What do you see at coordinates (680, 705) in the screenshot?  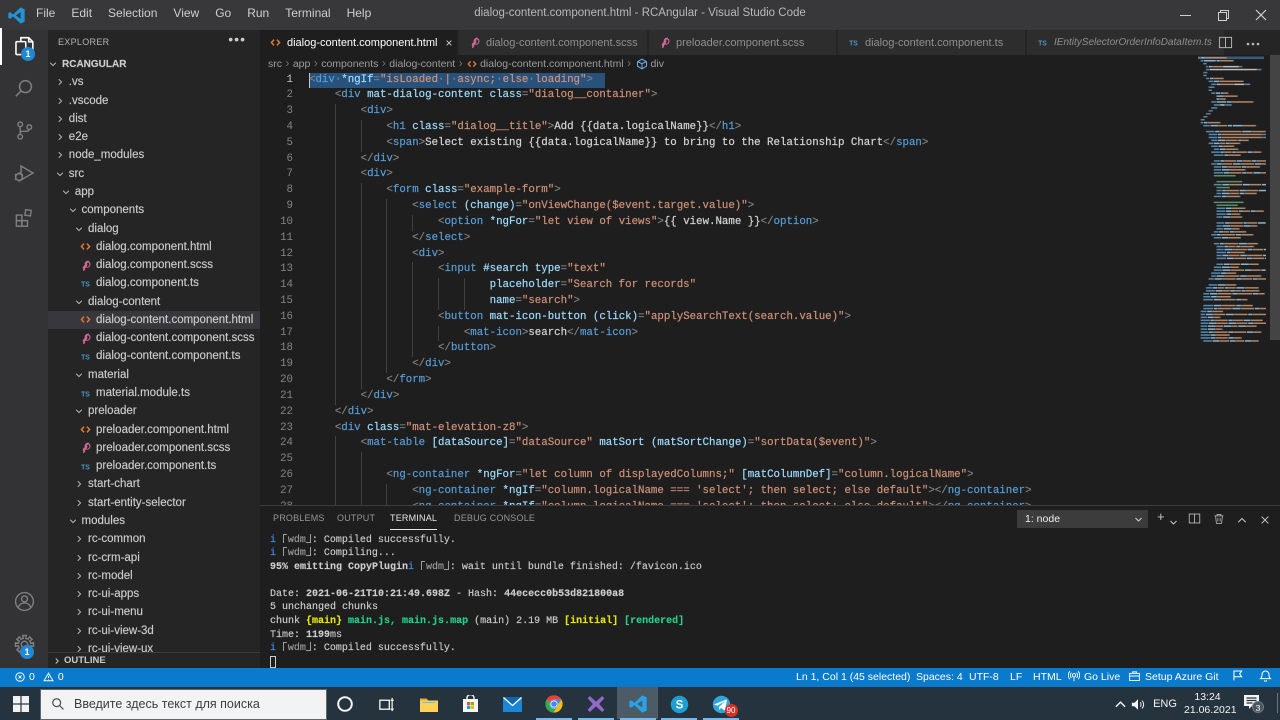 I see `svg-text: S` at bounding box center [680, 705].